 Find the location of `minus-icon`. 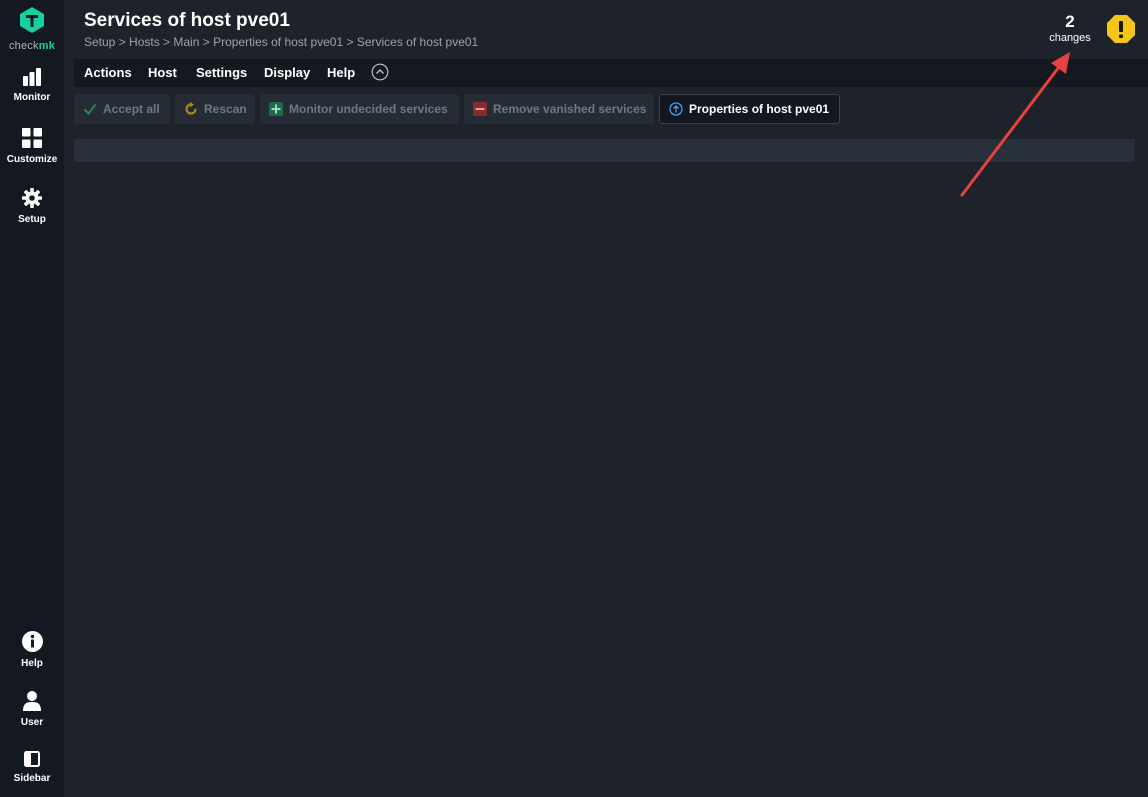

minus-icon is located at coordinates (480, 109).